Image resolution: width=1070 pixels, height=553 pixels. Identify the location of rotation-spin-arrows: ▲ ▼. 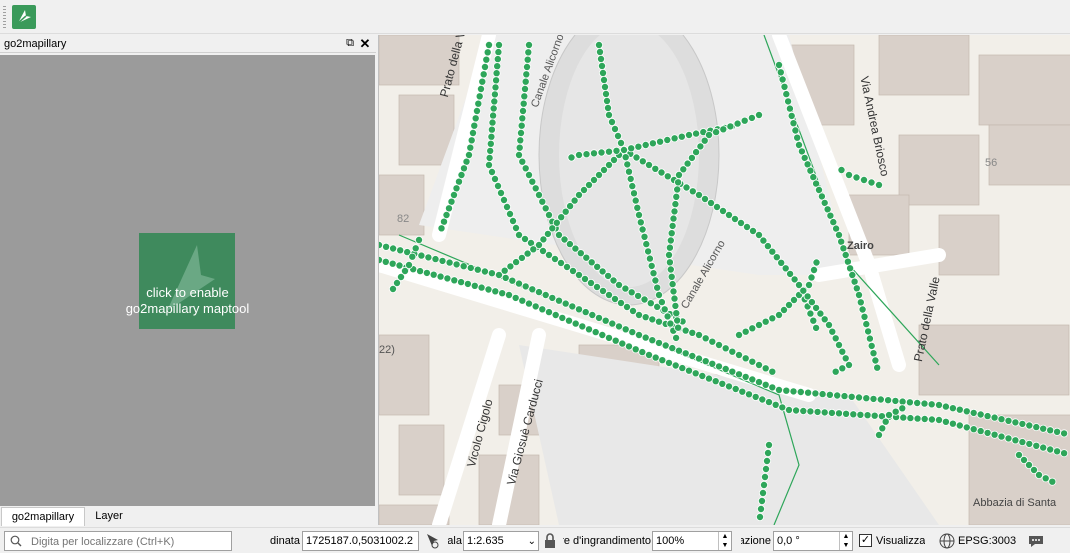
(845, 541).